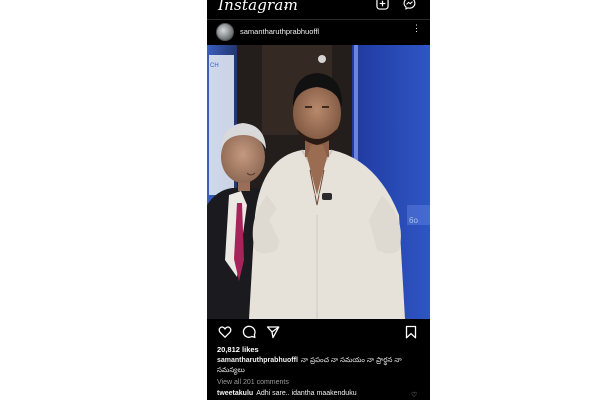 Image resolution: width=600 pixels, height=400 pixels. I want to click on view-all-comments-link: View all 201 comments, so click(253, 382).